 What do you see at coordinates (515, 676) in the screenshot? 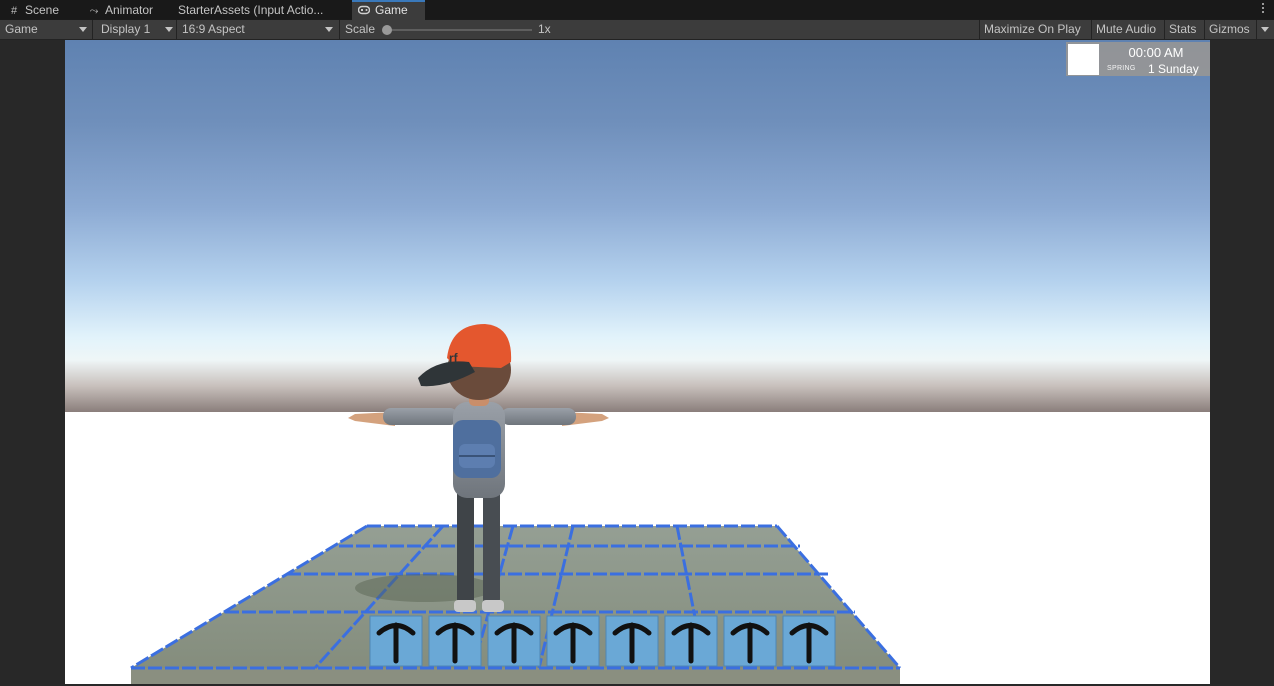
I see `floor-edge` at bounding box center [515, 676].